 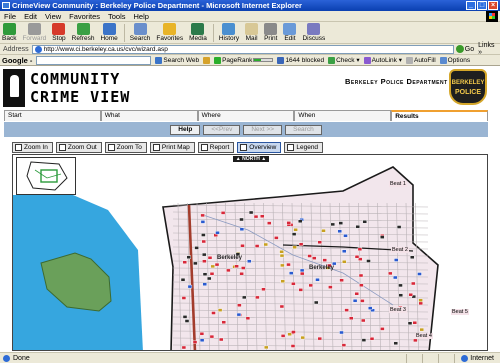 I want to click on toolbar-label: Edit, so click(x=290, y=38).